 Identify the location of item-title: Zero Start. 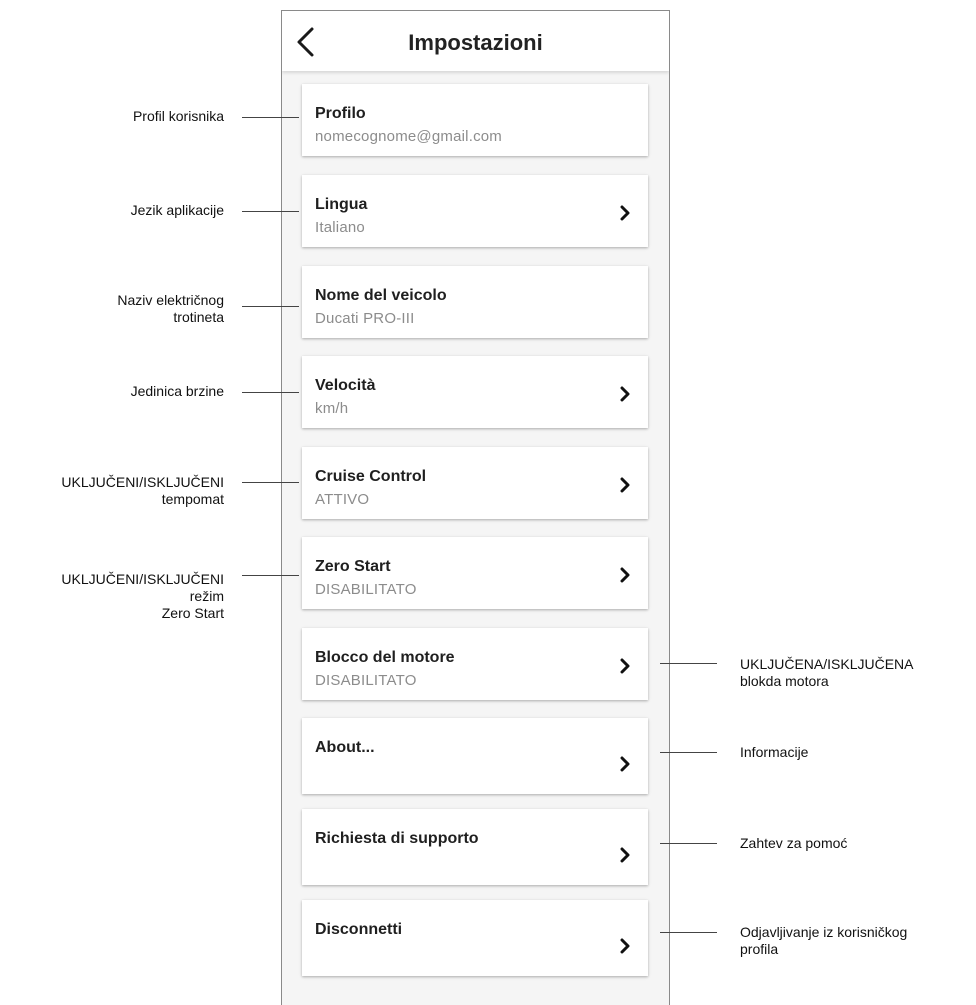
(353, 566).